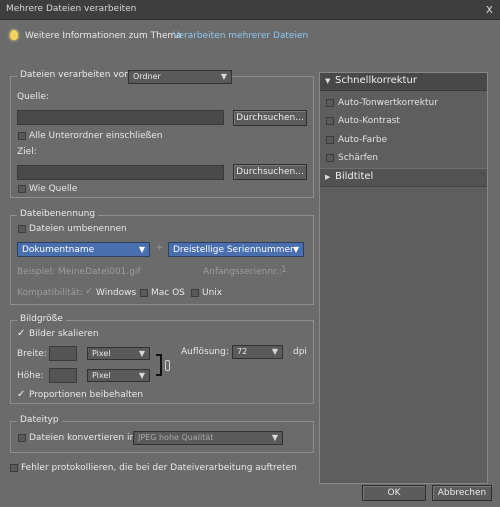 This screenshot has height=507, width=500. What do you see at coordinates (376, 80) in the screenshot?
I see `quickfix-title: Schnellkorrektur` at bounding box center [376, 80].